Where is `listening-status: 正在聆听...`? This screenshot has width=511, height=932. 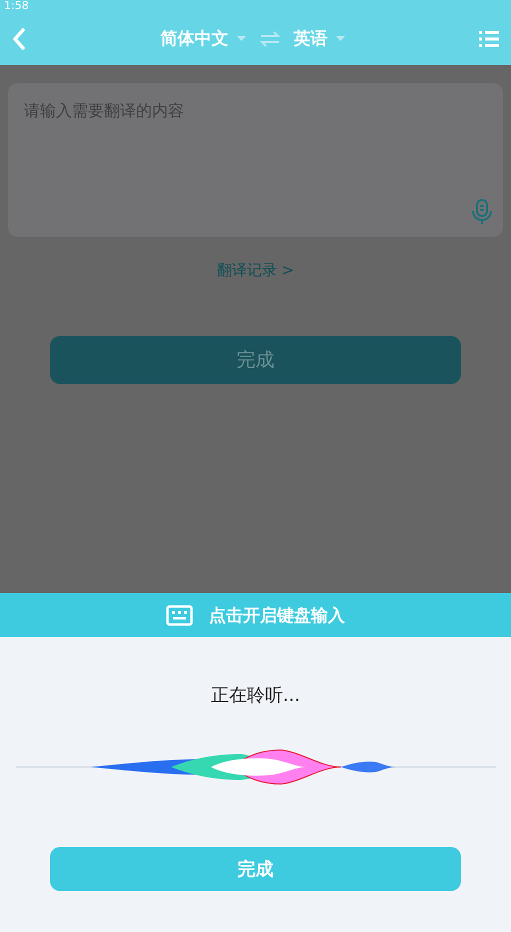 listening-status: 正在聆听... is located at coordinates (255, 695).